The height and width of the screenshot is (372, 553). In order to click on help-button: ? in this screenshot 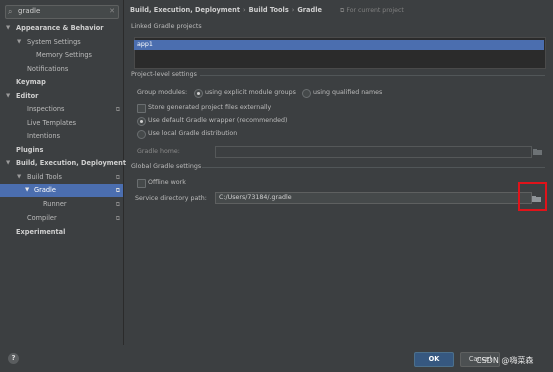, I will do `click(13, 358)`.